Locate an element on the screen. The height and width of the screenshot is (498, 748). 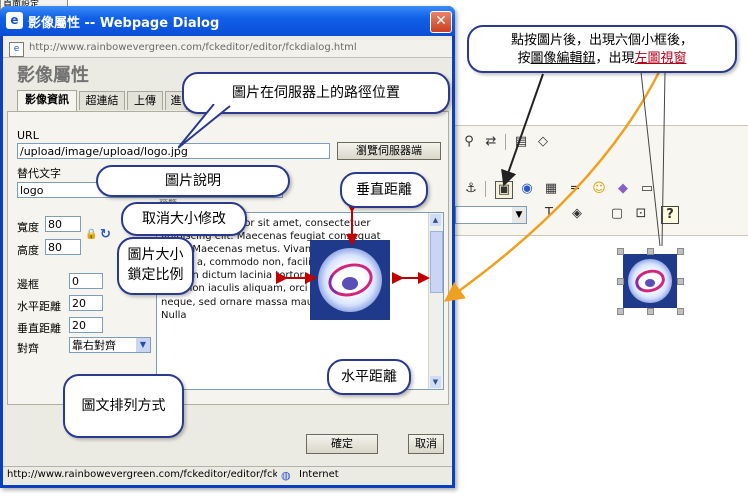
instruction-line-2: 按圖像編輯鈕，出現左圖視窗 is located at coordinates (602, 59).